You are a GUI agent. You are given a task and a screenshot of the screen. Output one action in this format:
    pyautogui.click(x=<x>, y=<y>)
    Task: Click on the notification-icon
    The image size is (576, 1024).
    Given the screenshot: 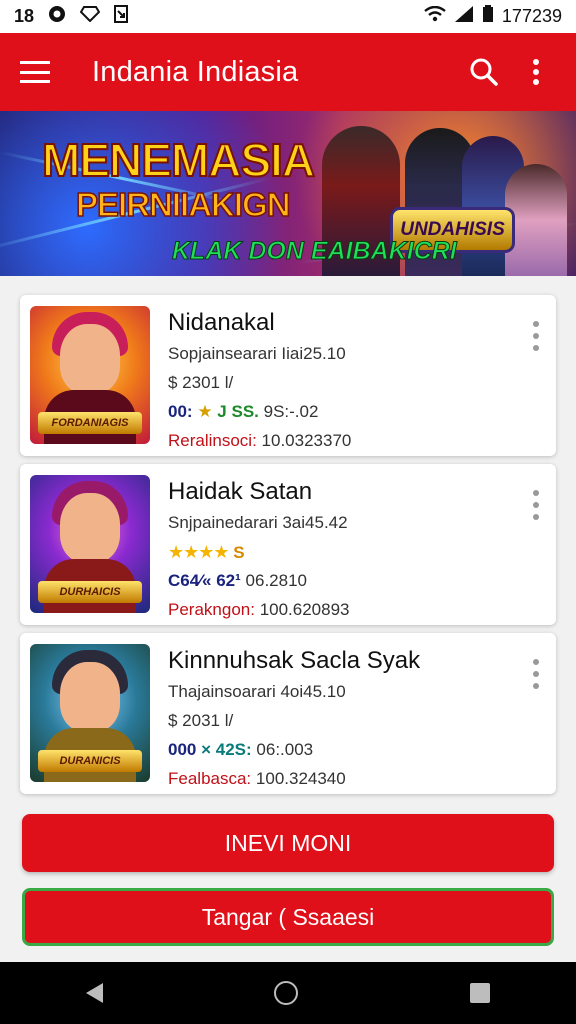 What is the action you would take?
    pyautogui.click(x=57, y=16)
    